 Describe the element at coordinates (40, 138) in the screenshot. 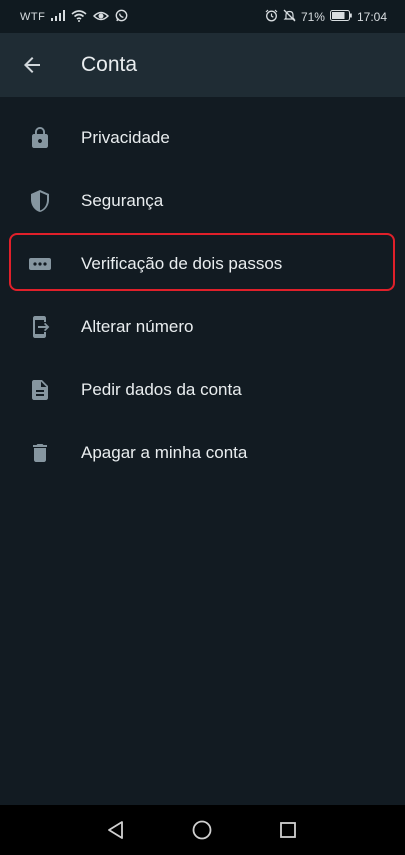

I see `lock-icon` at that location.